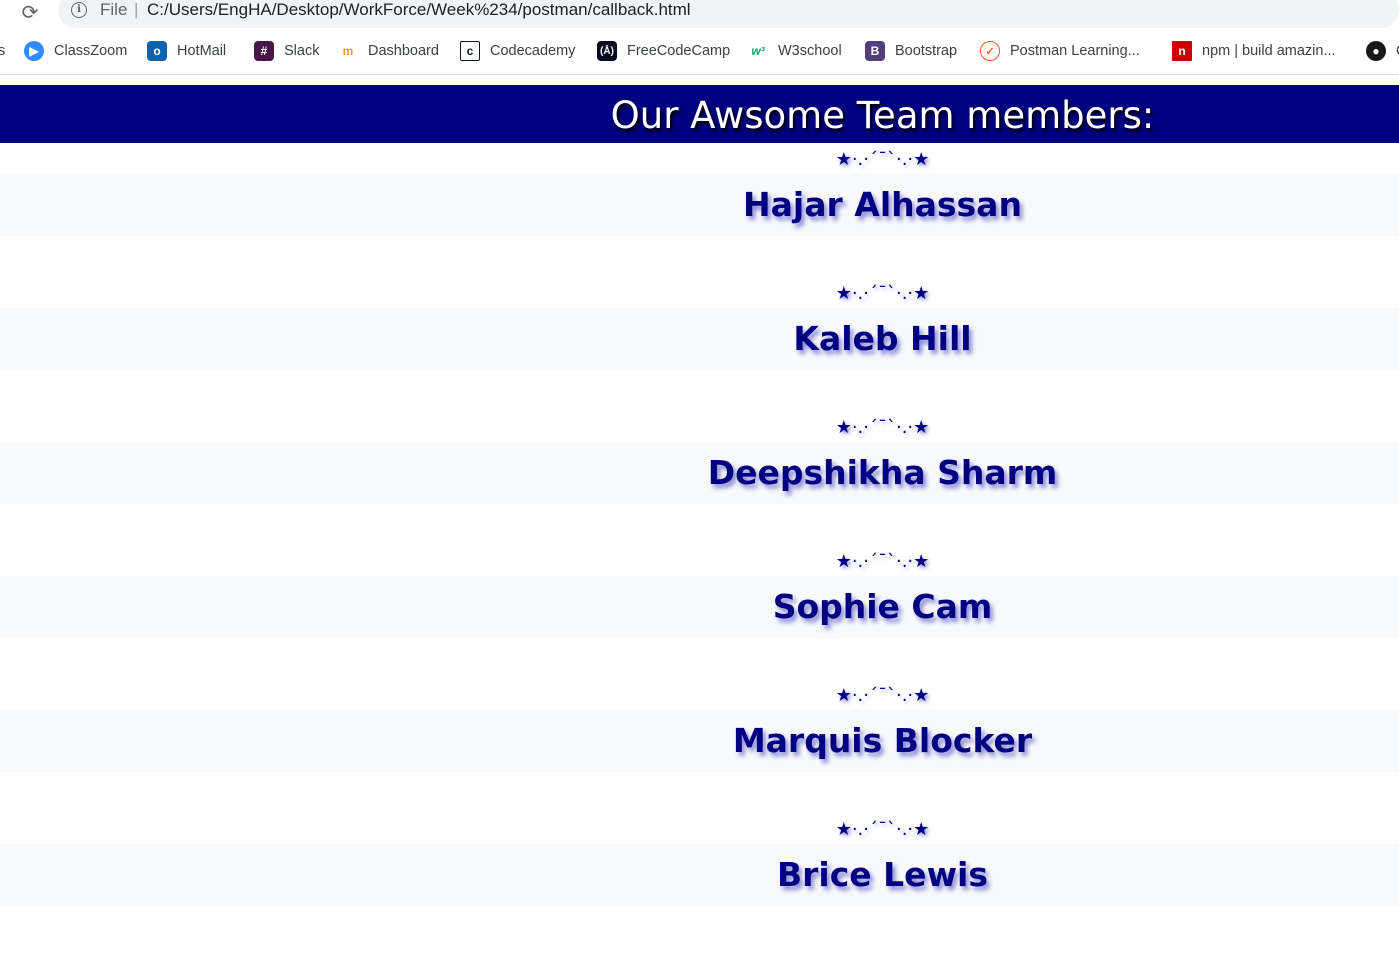  I want to click on bookmark-dashboard: m Dashboard, so click(388, 51).